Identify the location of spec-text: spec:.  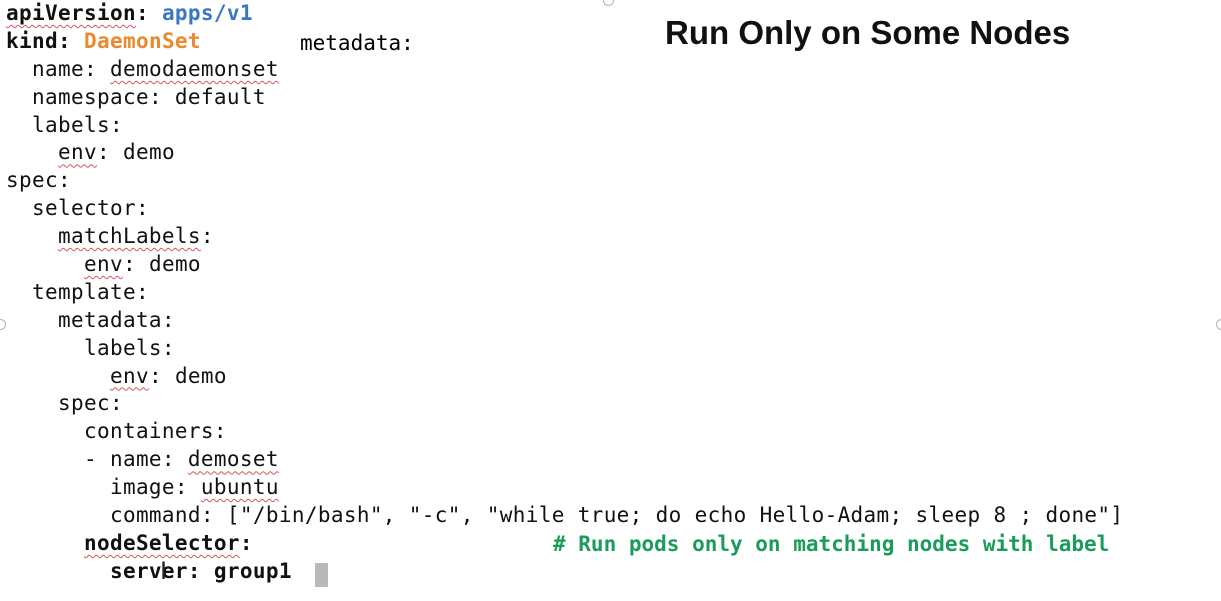
(38, 180).